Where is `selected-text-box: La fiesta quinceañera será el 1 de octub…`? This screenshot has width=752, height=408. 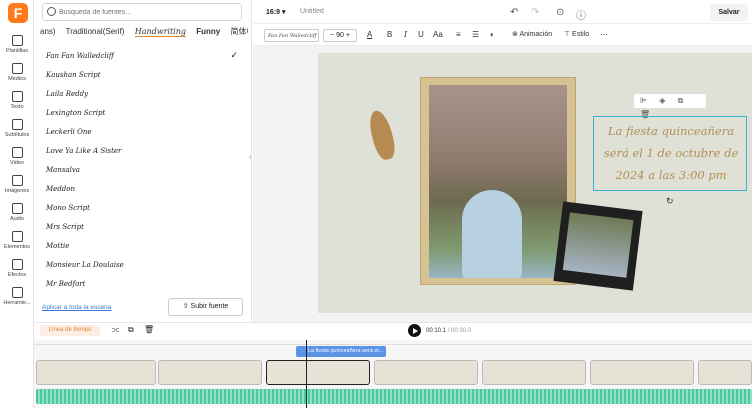 selected-text-box: La fiesta quinceañera será el 1 de octub… is located at coordinates (670, 153).